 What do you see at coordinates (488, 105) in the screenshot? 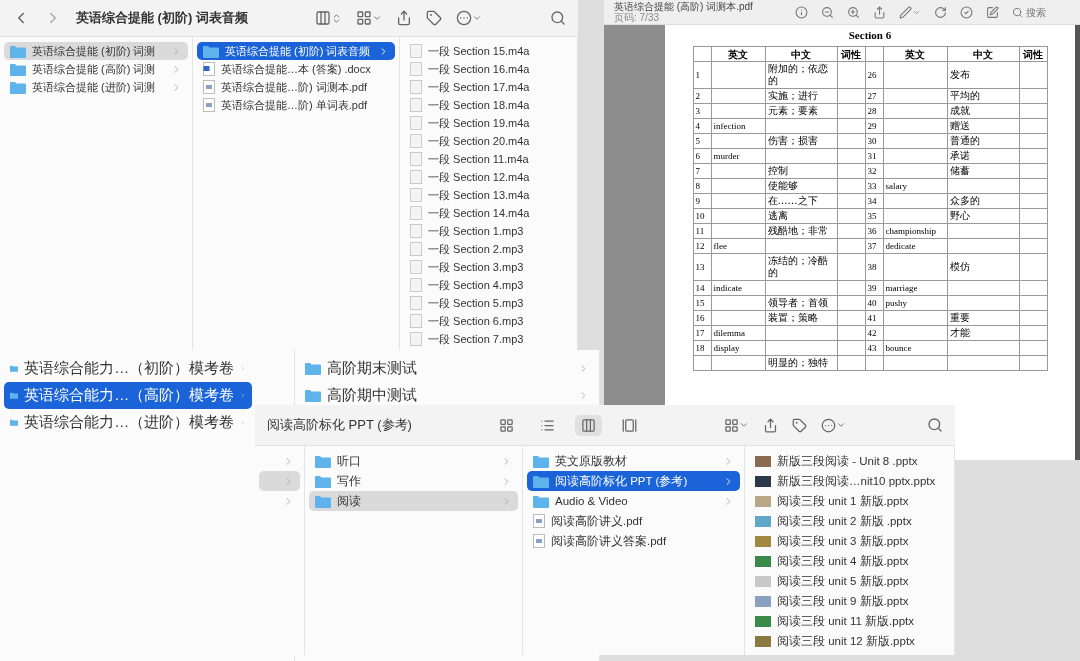
I see `file-item: 一段 Section 18.m4a` at bounding box center [488, 105].